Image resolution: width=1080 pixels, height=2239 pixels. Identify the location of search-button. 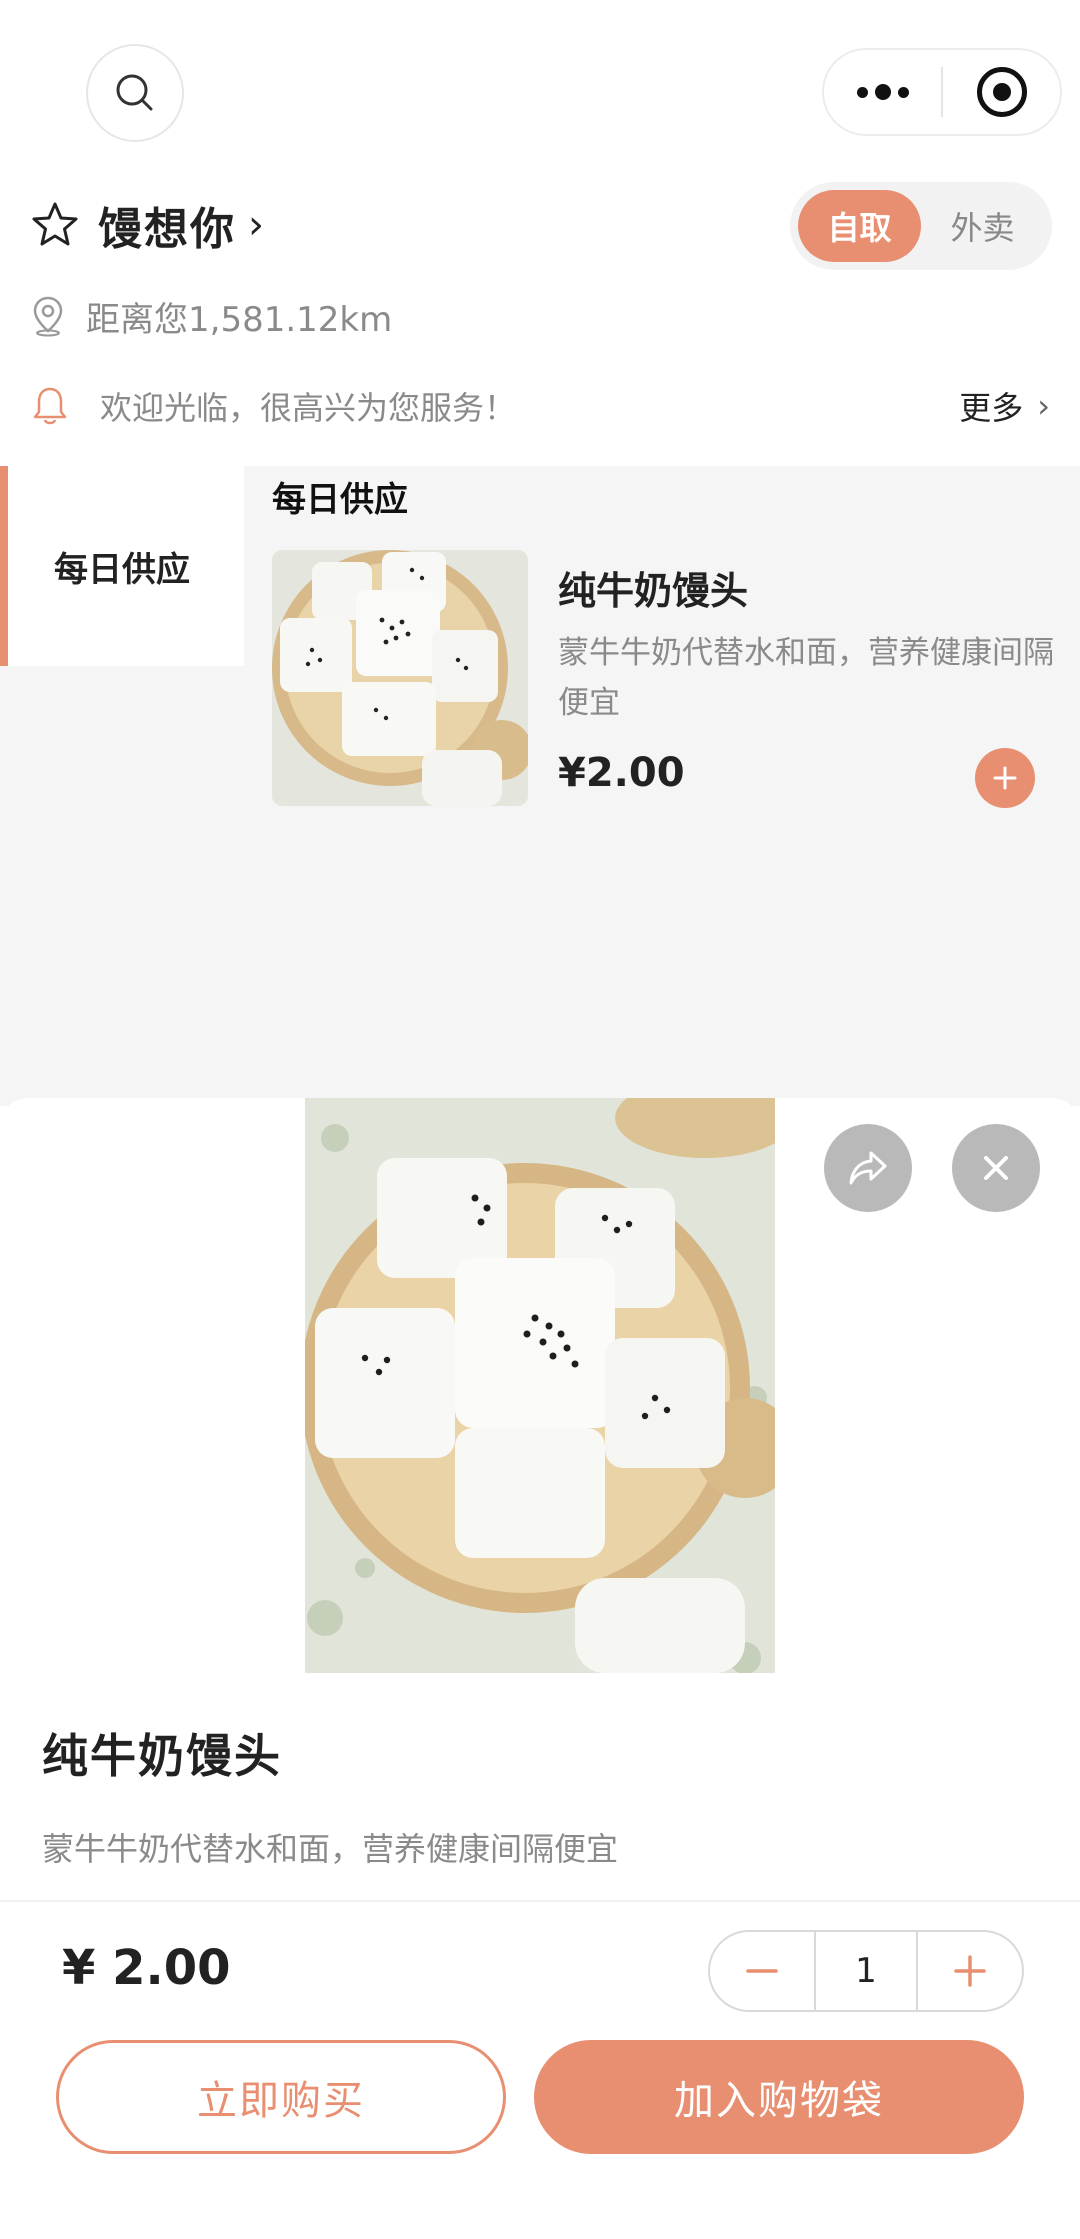
(135, 93).